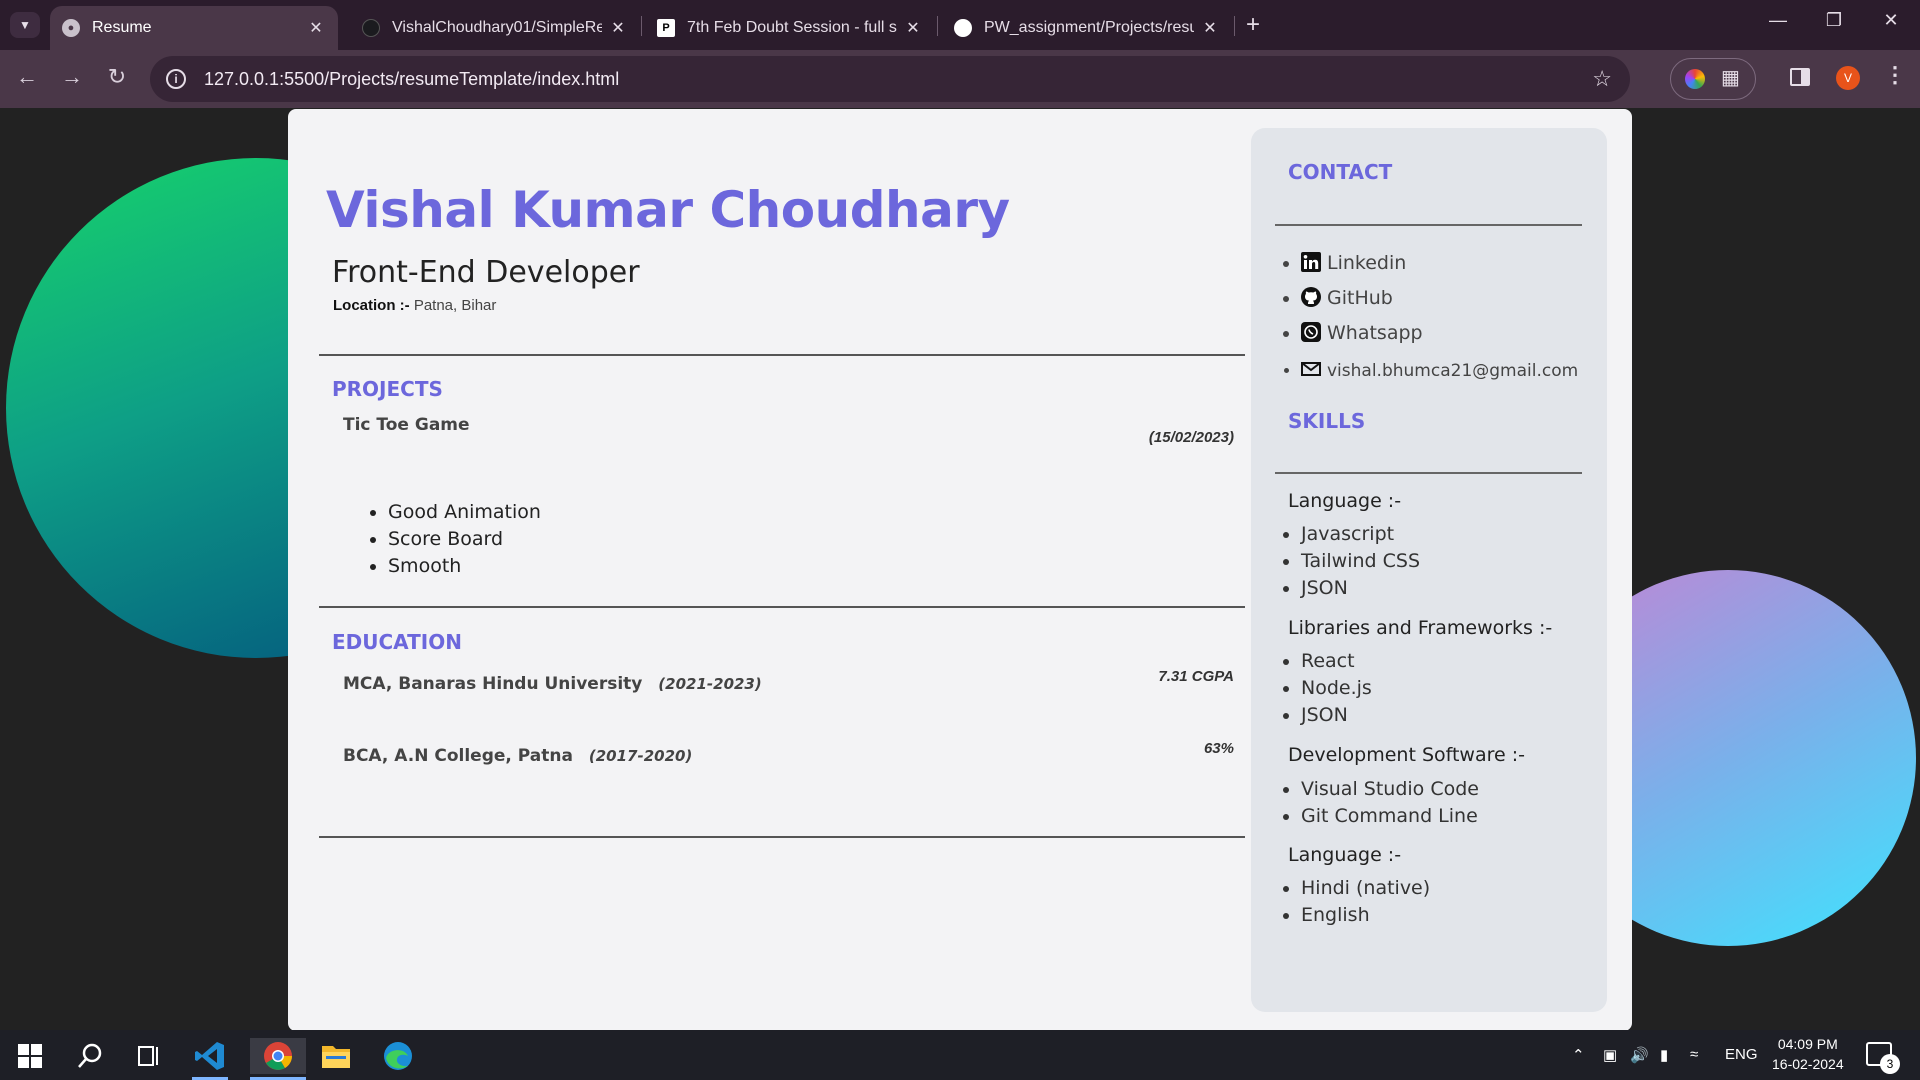 This screenshot has height=1080, width=1920. I want to click on tab-title: PW_assignment/Projects/resum, so click(1089, 27).